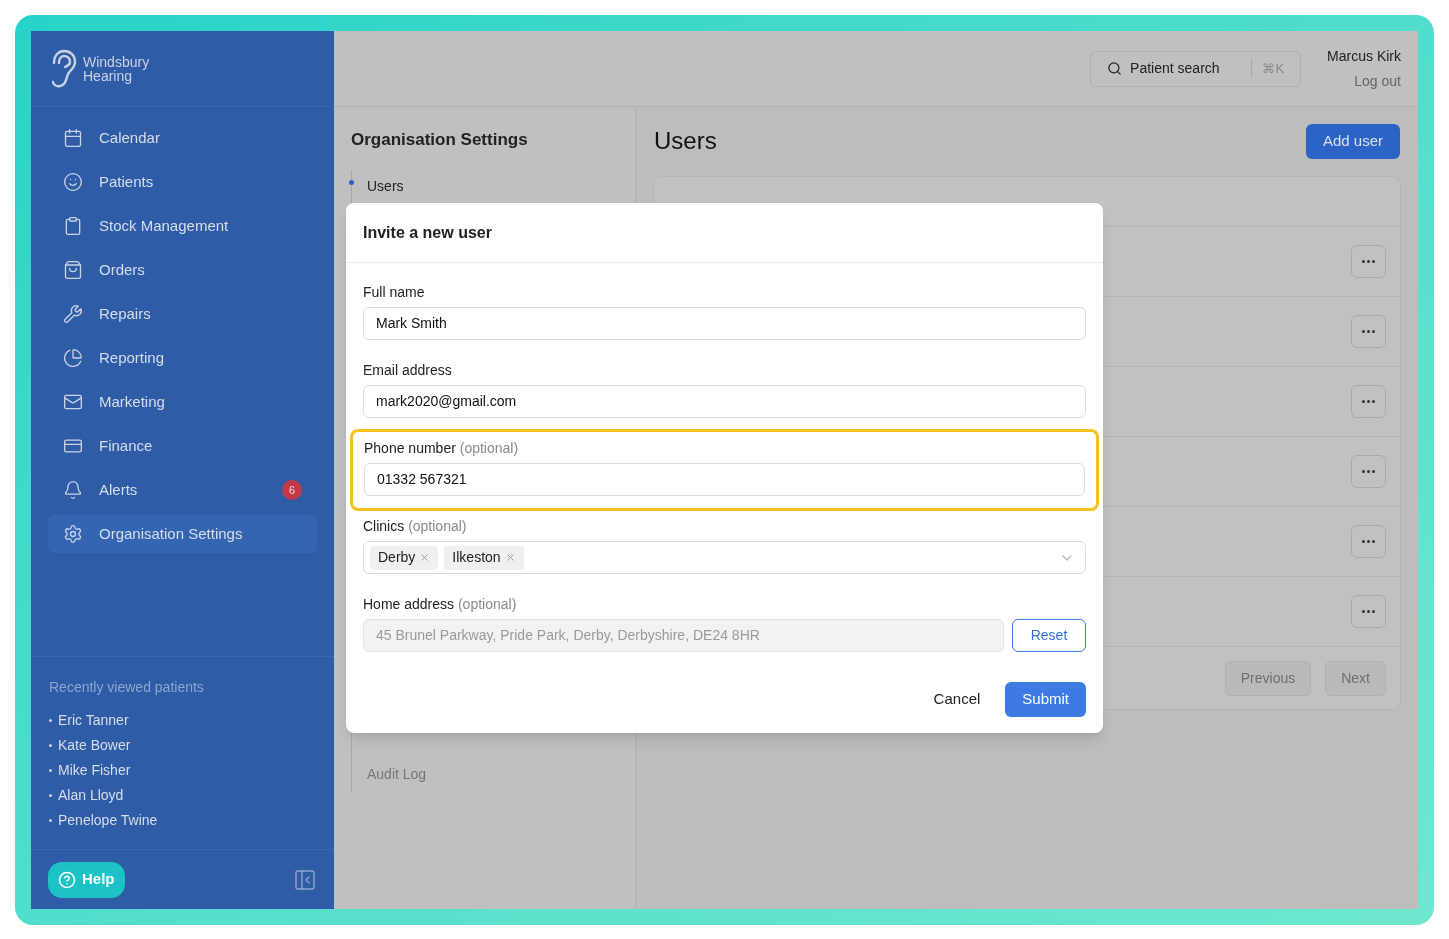 The width and height of the screenshot is (1449, 939). What do you see at coordinates (73, 490) in the screenshot?
I see `bell-icon` at bounding box center [73, 490].